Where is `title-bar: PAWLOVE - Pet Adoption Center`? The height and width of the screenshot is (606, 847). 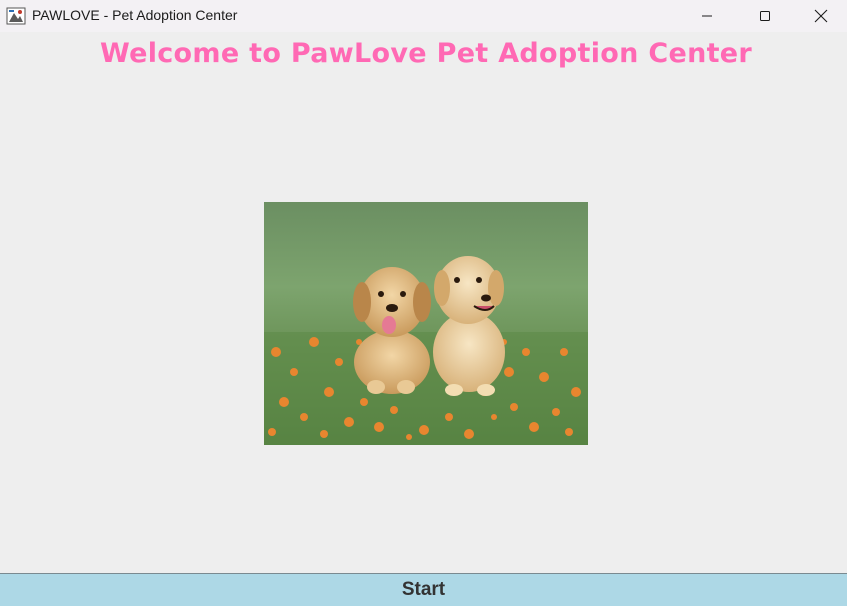
title-bar: PAWLOVE - Pet Adoption Center is located at coordinates (423, 16).